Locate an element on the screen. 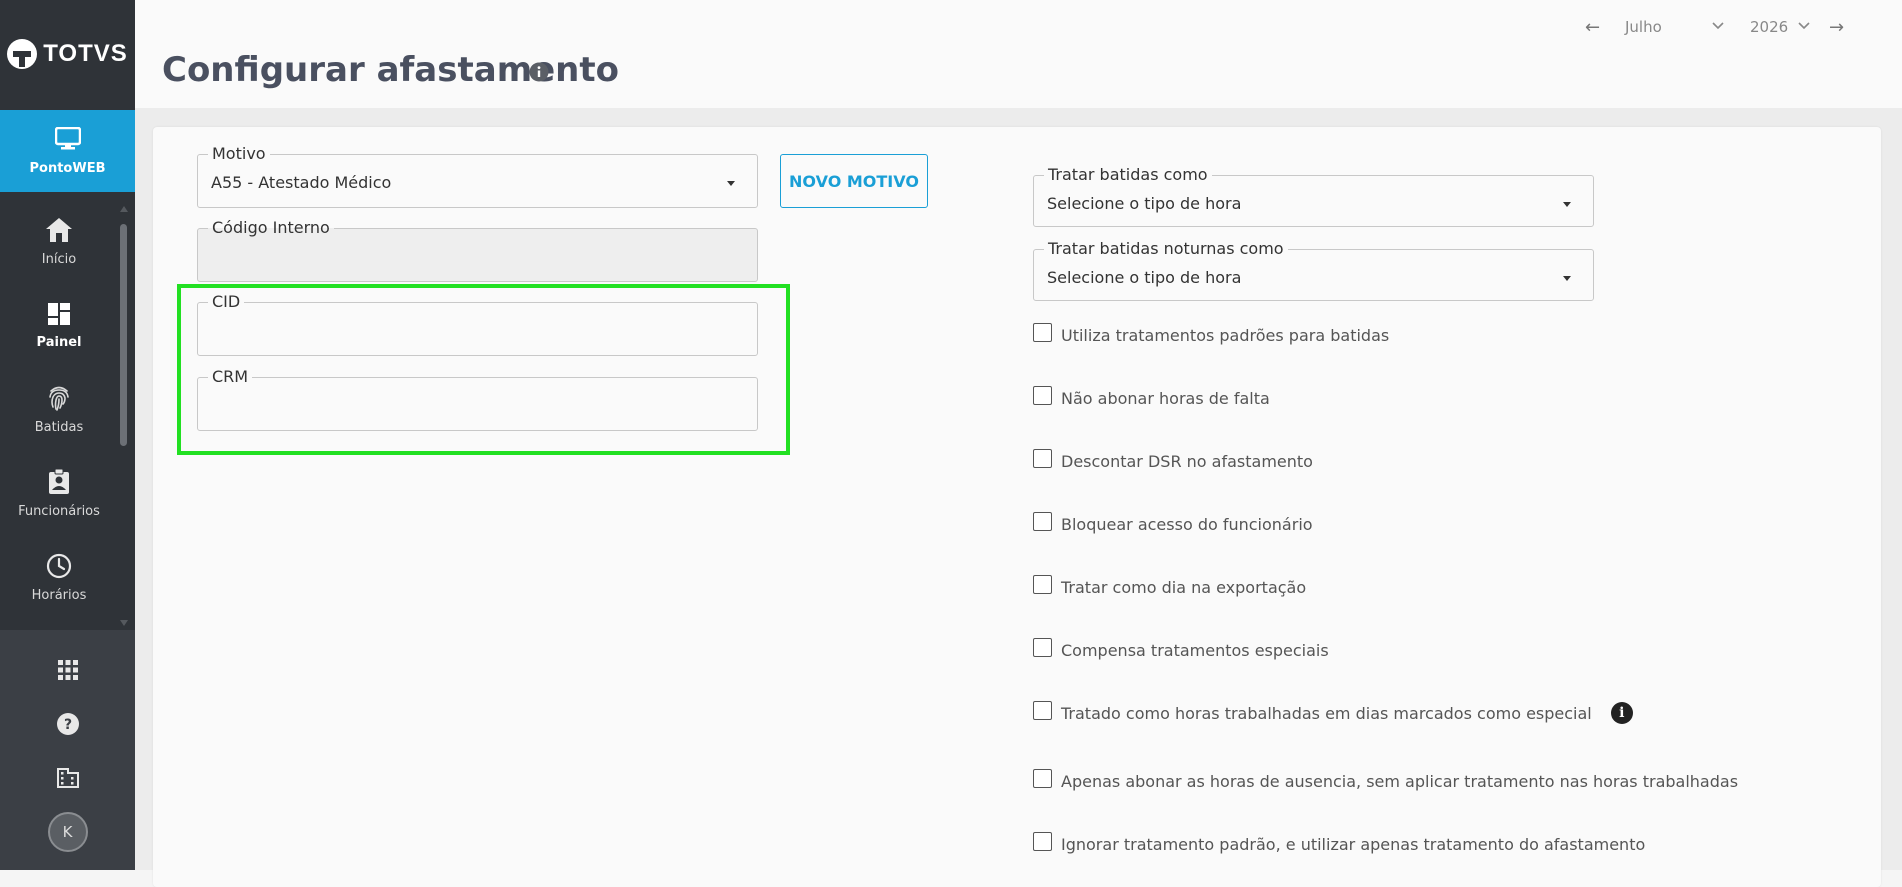 The width and height of the screenshot is (1902, 887). codigo-interno-field: Código Interno is located at coordinates (477, 250).